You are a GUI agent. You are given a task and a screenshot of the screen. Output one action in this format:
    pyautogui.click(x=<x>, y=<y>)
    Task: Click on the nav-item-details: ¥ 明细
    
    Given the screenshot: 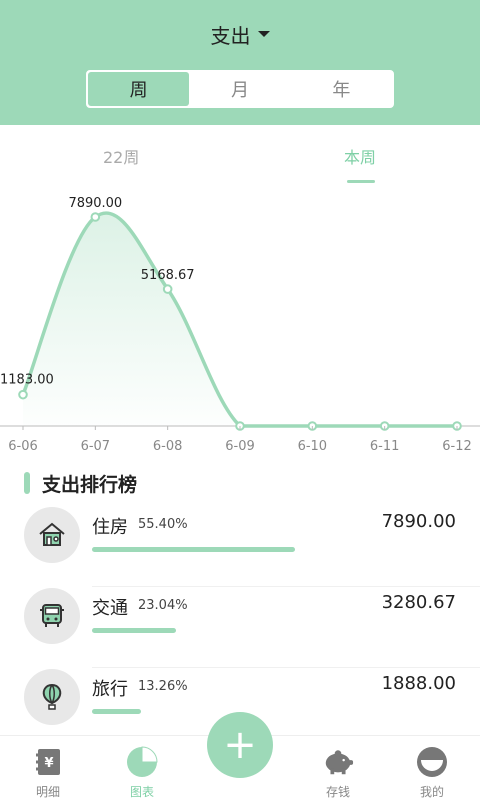 What is the action you would take?
    pyautogui.click(x=48, y=768)
    